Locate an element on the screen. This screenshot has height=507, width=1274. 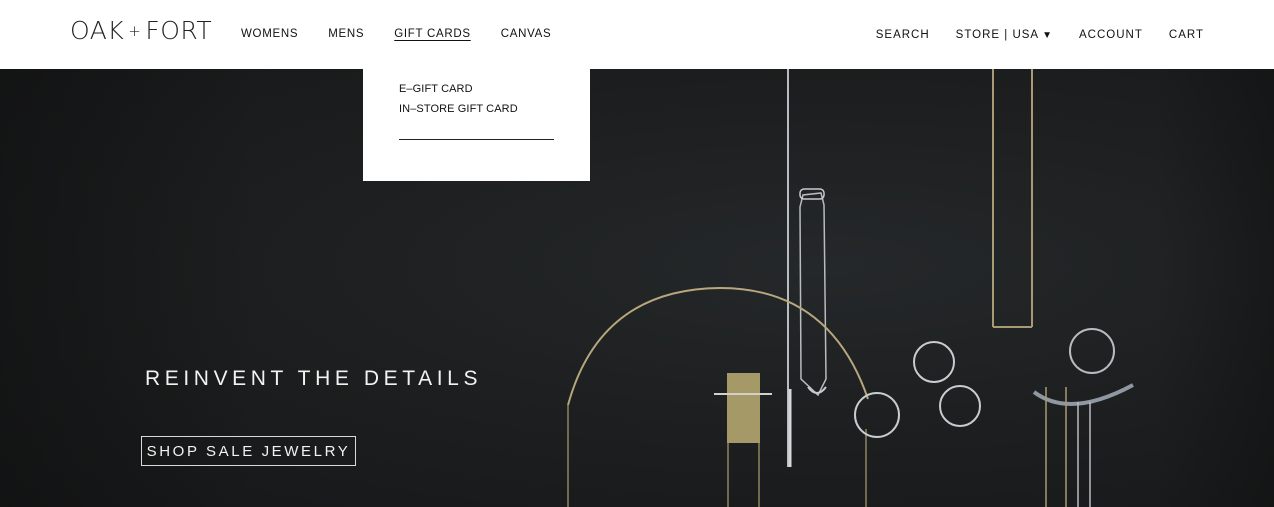
dropdown-divider is located at coordinates (476, 139).